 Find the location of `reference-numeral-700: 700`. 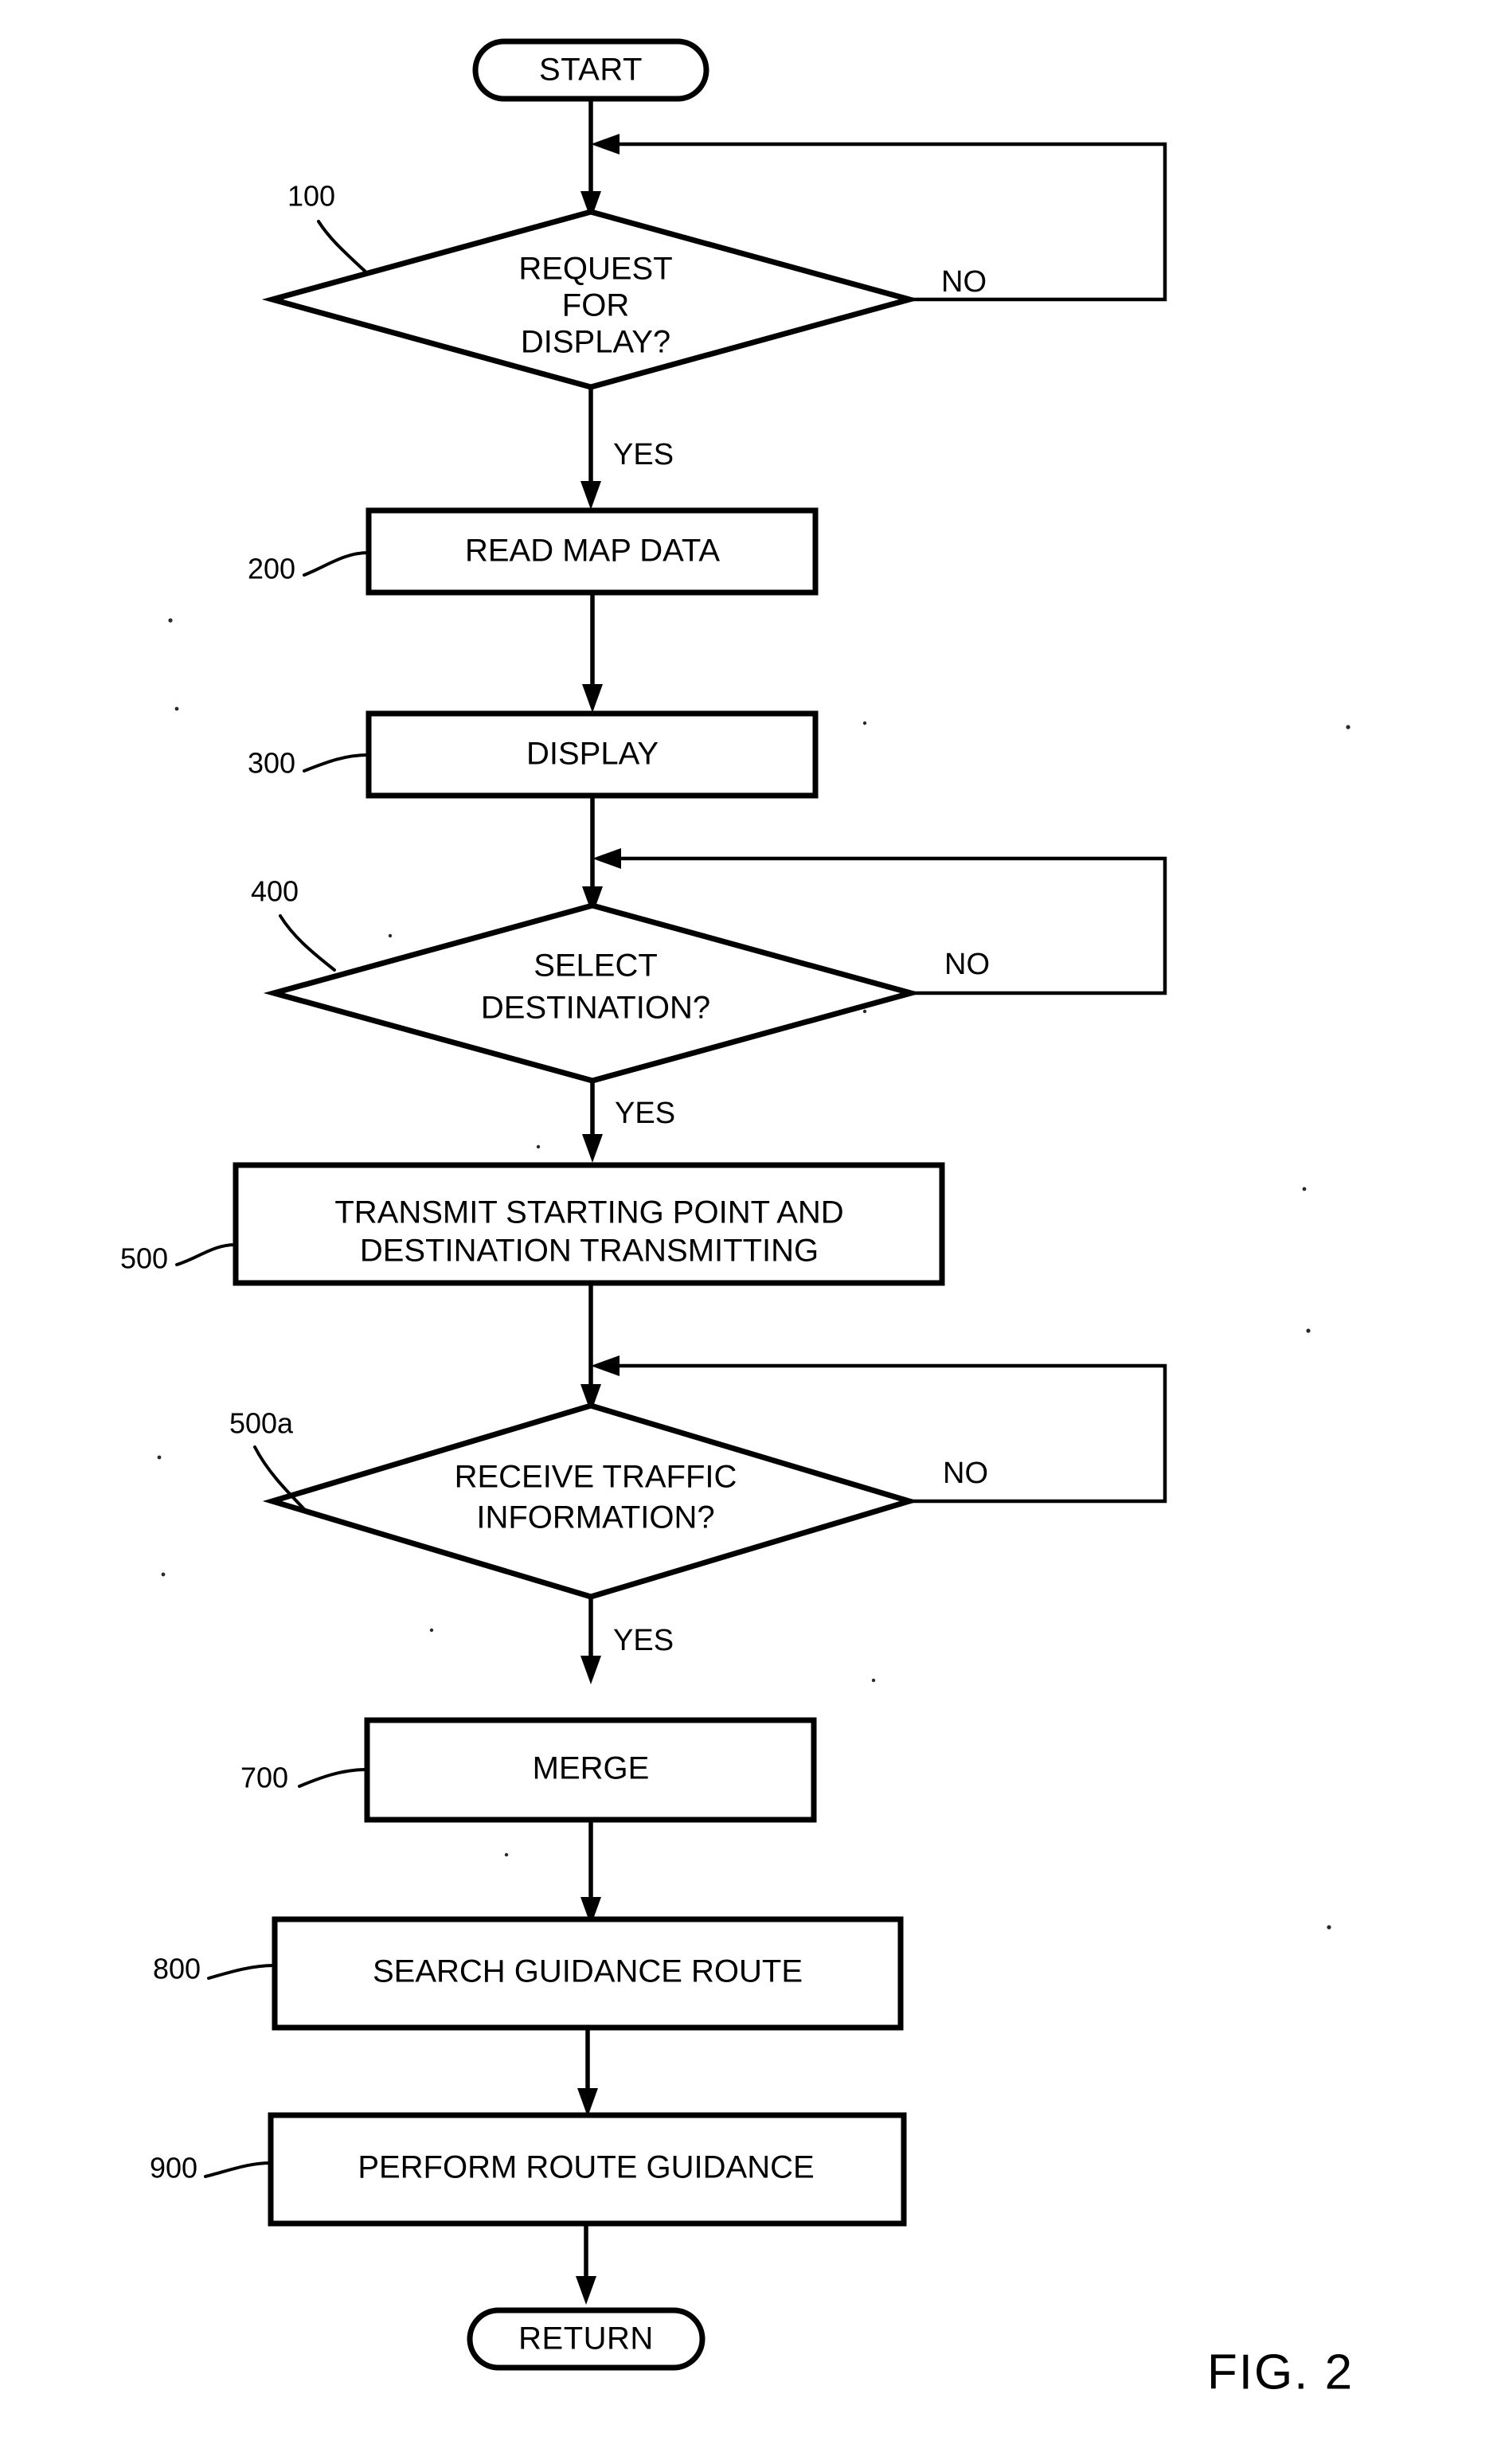

reference-numeral-700: 700 is located at coordinates (304, 1778).